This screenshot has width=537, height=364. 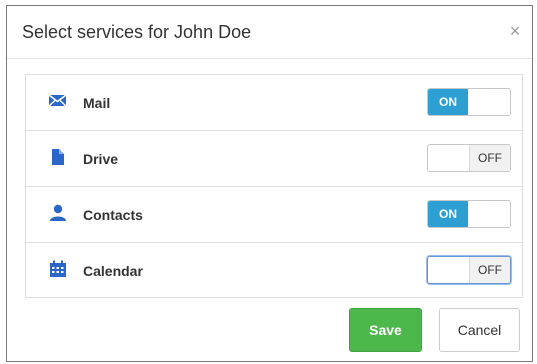 I want to click on service-label: Calendar, so click(x=113, y=271).